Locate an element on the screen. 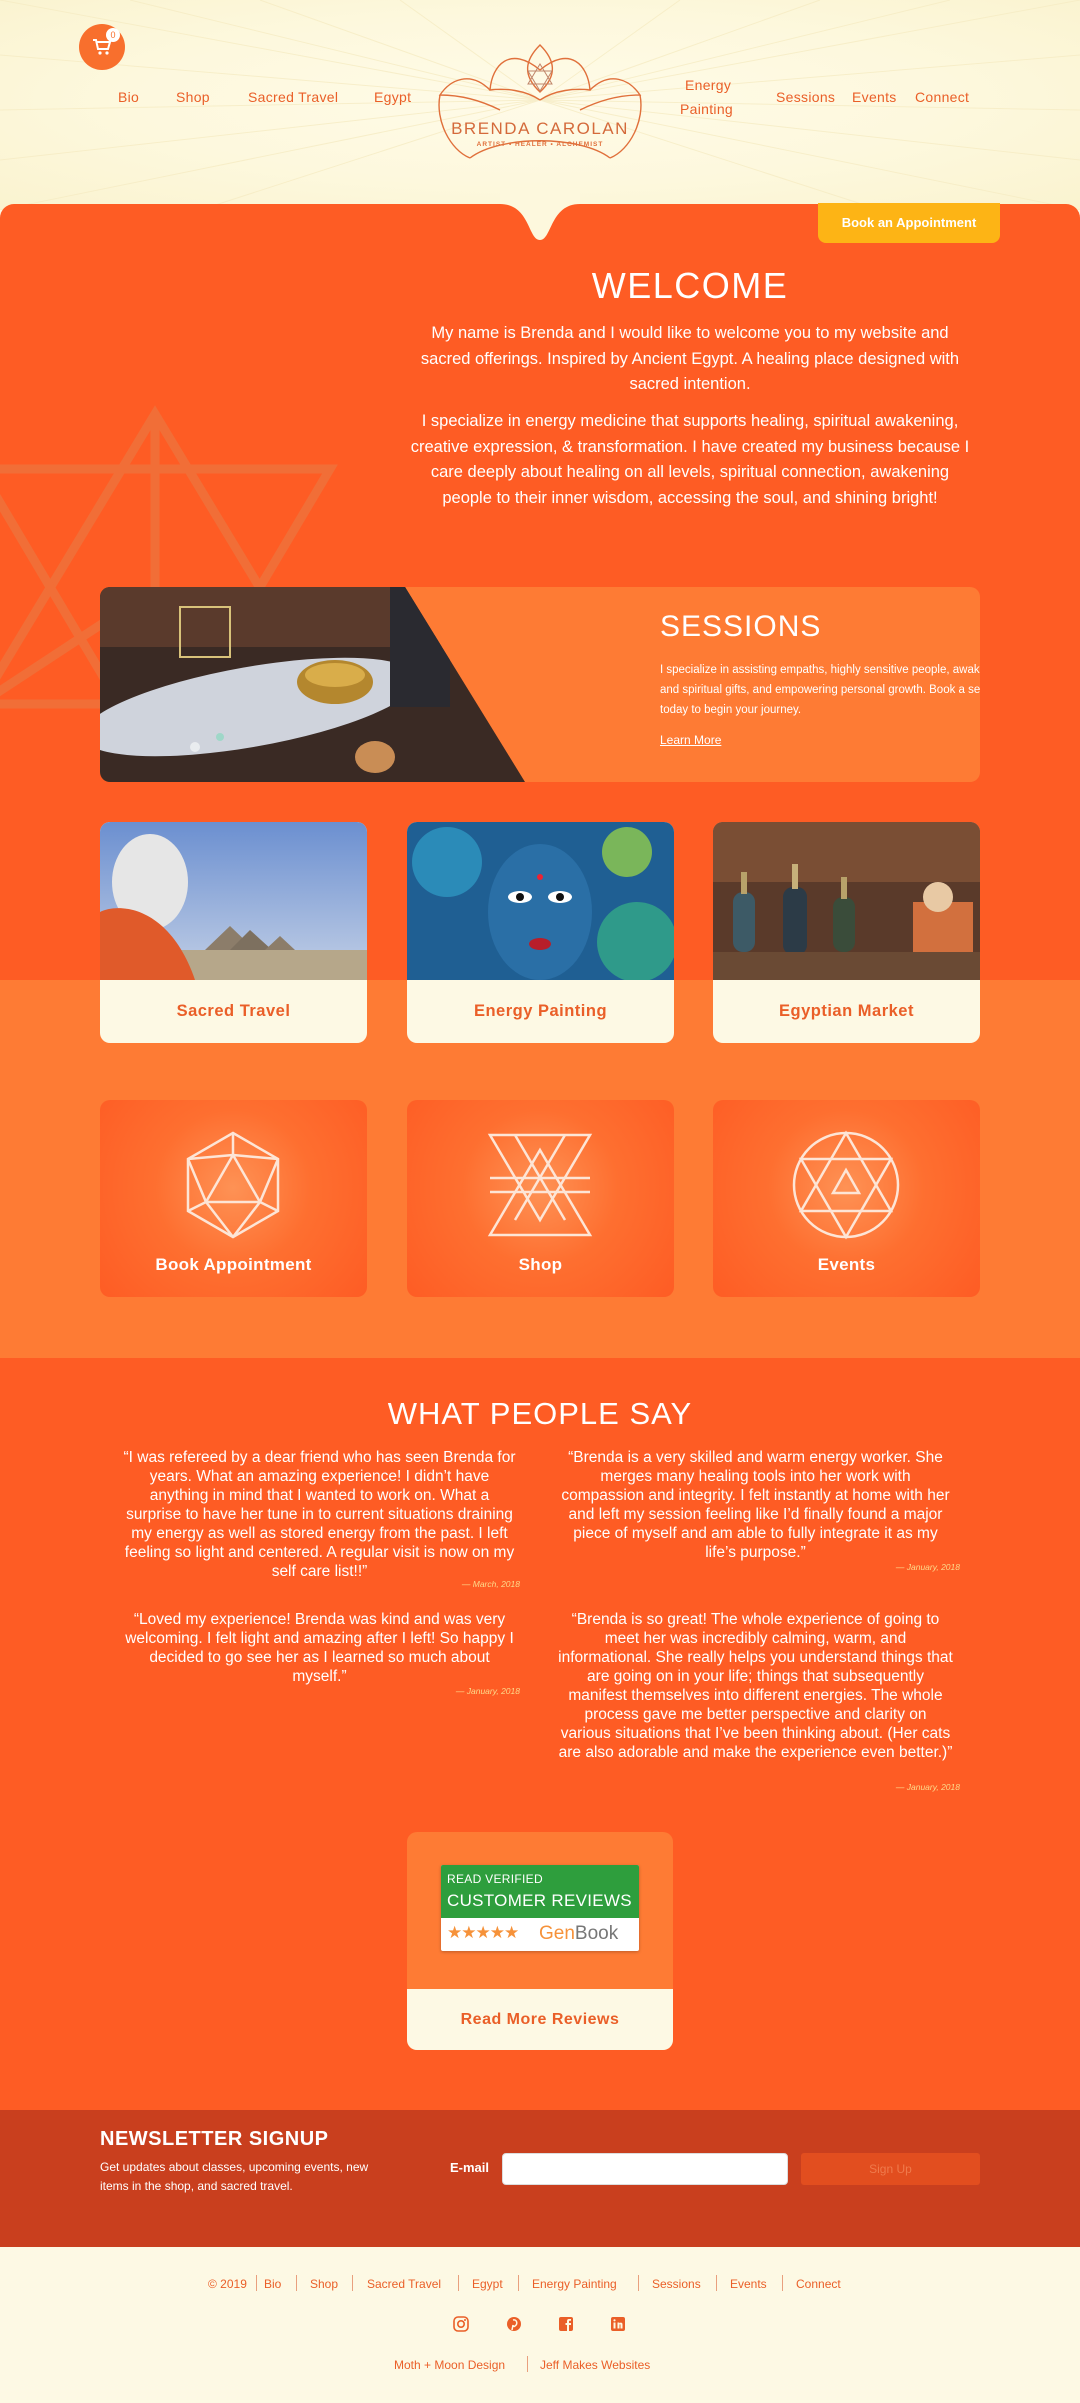 This screenshot has height=2403, width=1080. genbook-logo-gen: Gen is located at coordinates (557, 1933).